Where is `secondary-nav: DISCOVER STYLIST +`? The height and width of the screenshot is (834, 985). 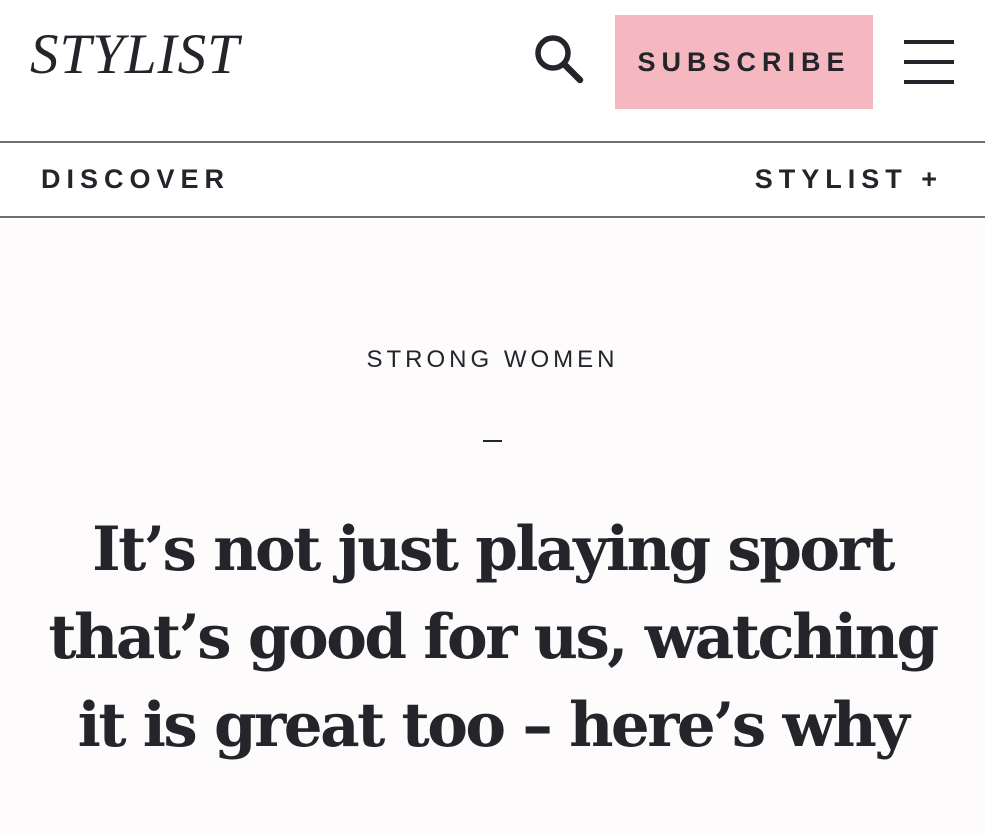
secondary-nav: DISCOVER STYLIST + is located at coordinates (492, 179).